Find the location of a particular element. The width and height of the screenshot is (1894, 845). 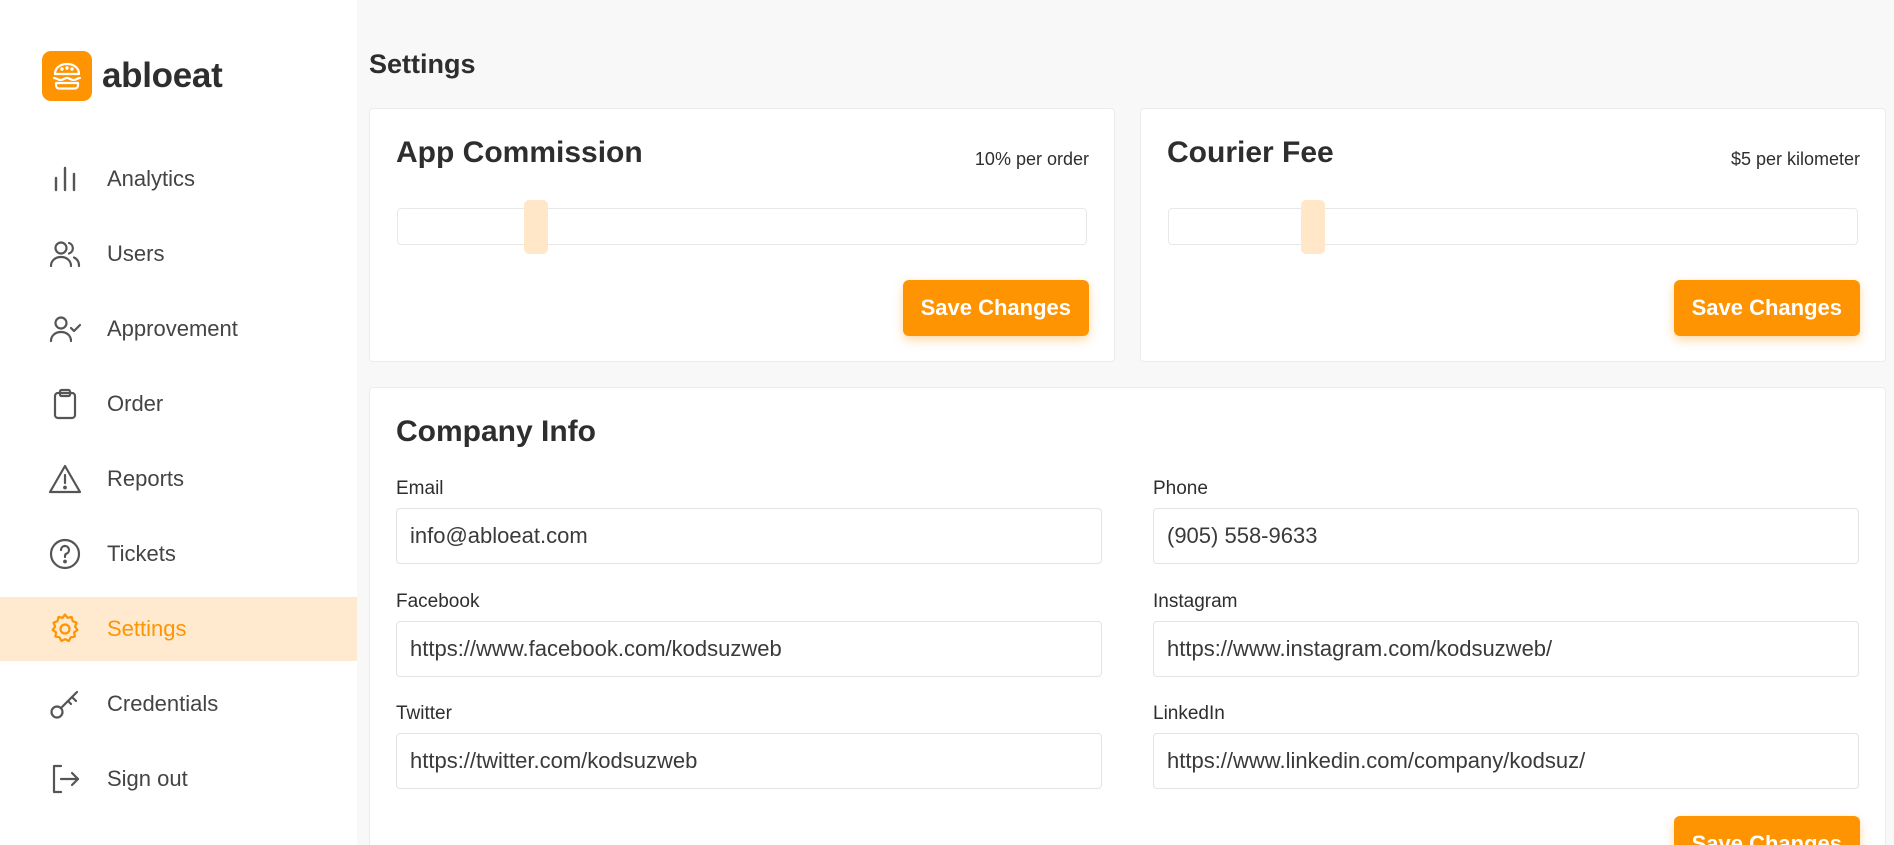

sidebar-item-credentials: Credentials is located at coordinates (178, 704).